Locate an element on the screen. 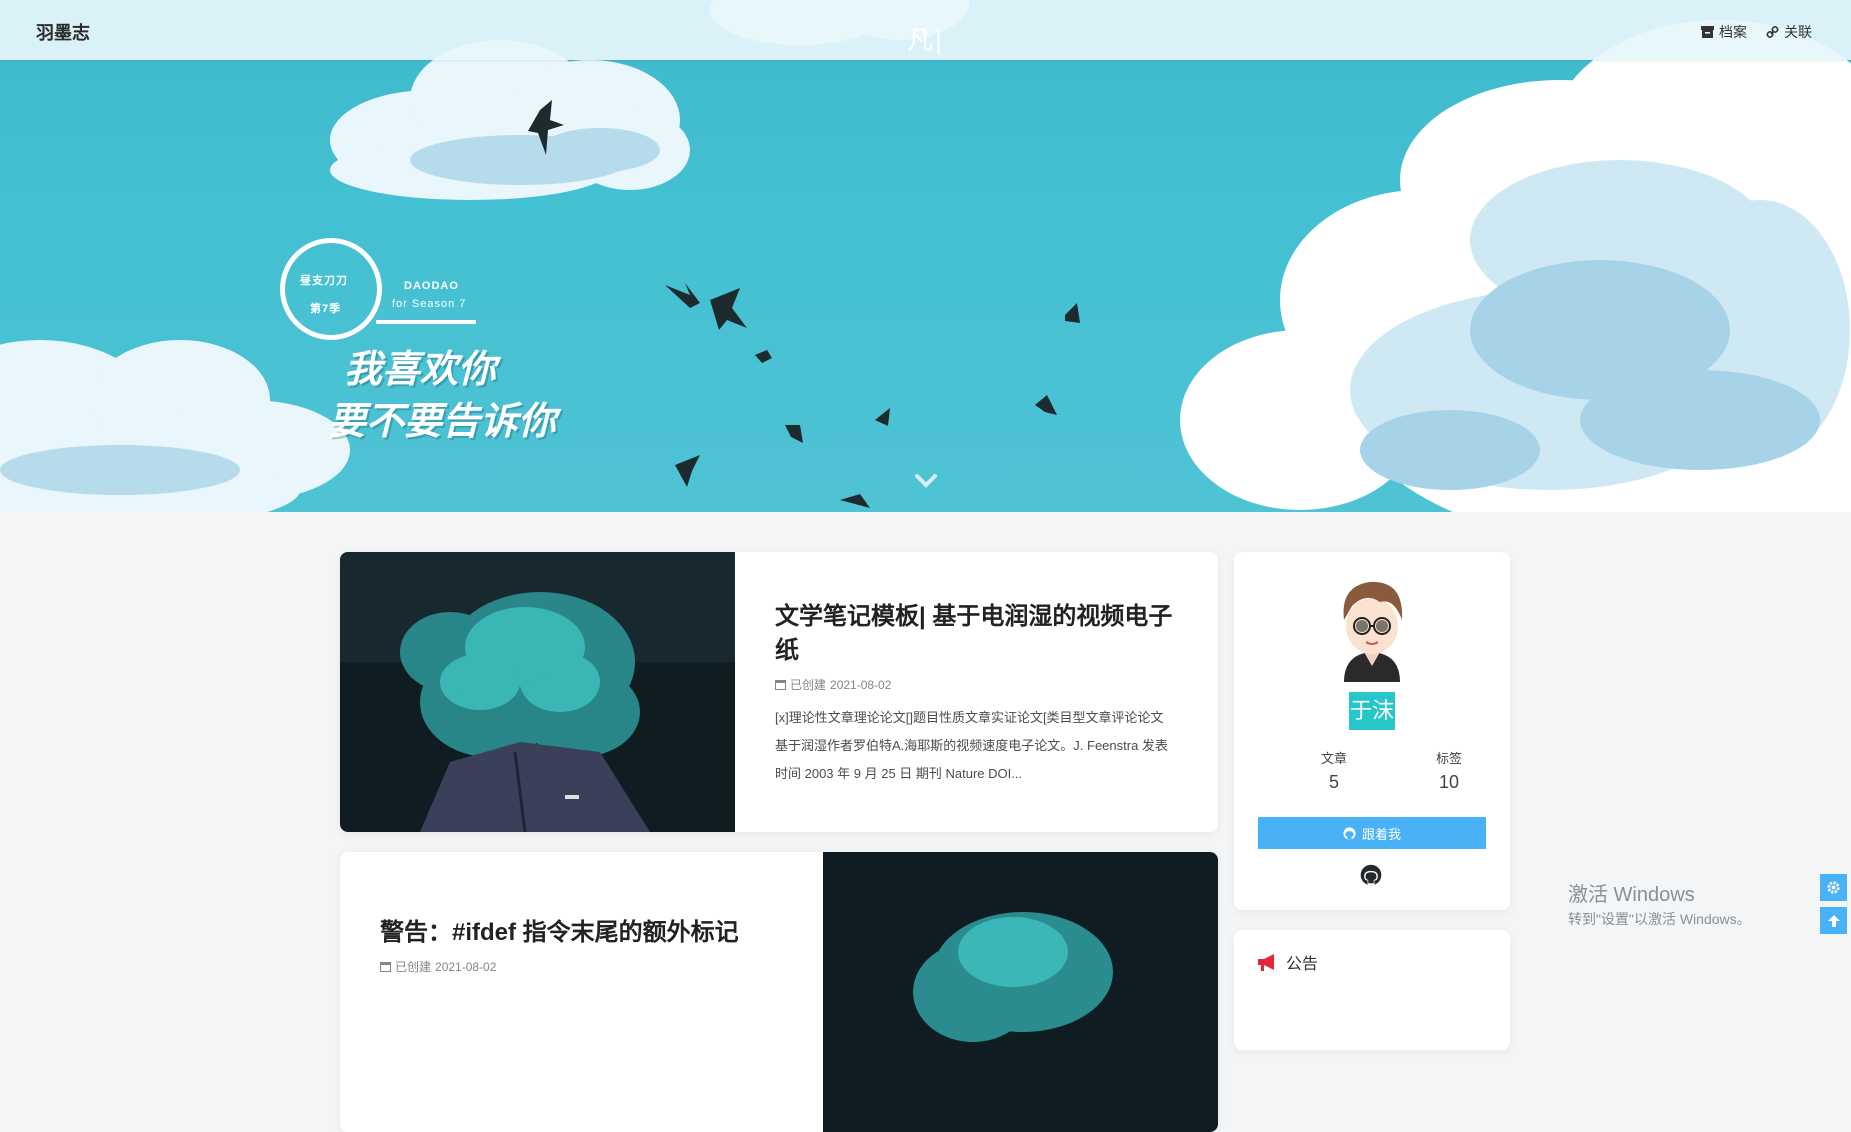 This screenshot has height=1132, width=1851. github-link is located at coordinates (1371, 877).